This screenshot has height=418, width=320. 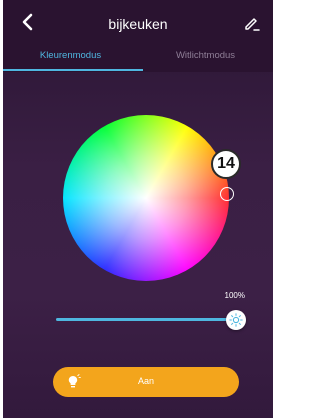 What do you see at coordinates (226, 164) in the screenshot?
I see `color-value-bubble: 14` at bounding box center [226, 164].